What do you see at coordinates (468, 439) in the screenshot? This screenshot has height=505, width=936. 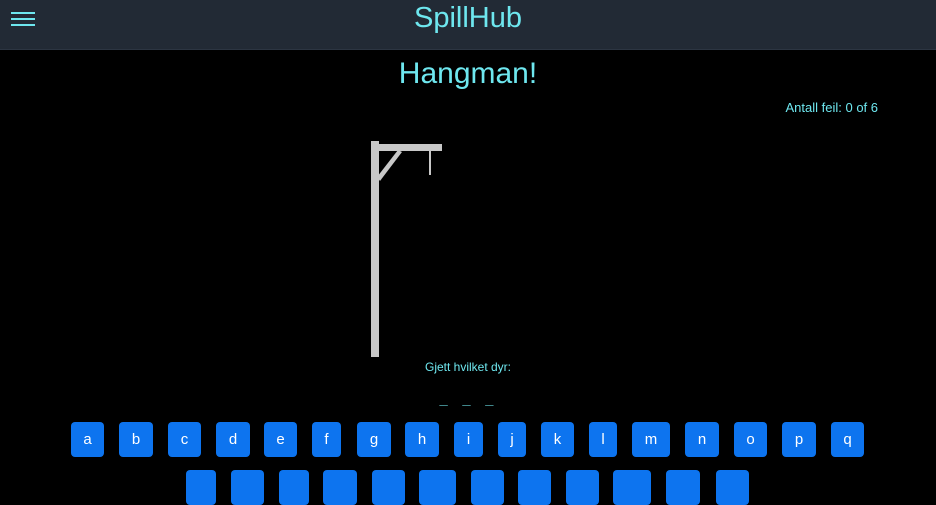 I see `letter-key-i: i` at bounding box center [468, 439].